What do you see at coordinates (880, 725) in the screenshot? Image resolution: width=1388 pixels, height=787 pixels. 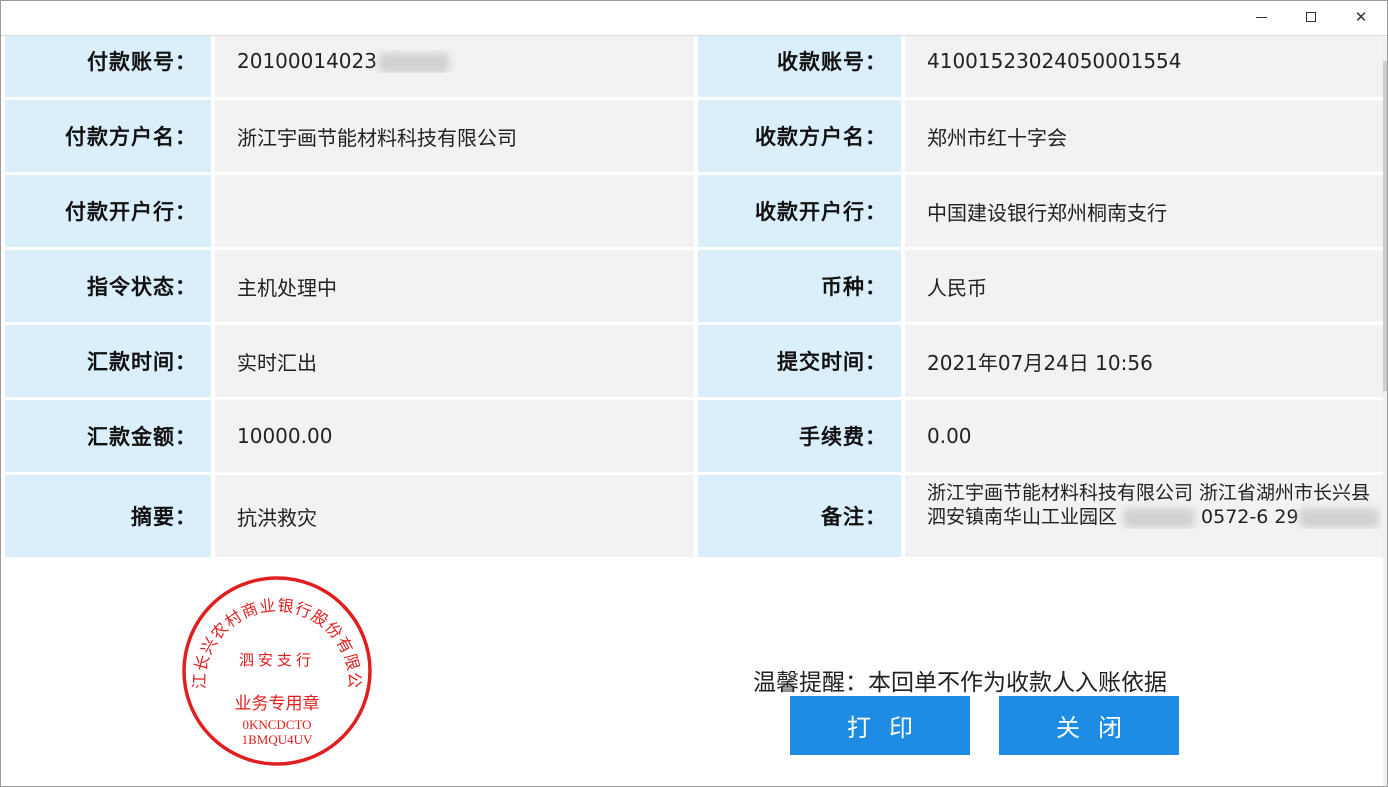 I see `print-button: 打印` at bounding box center [880, 725].